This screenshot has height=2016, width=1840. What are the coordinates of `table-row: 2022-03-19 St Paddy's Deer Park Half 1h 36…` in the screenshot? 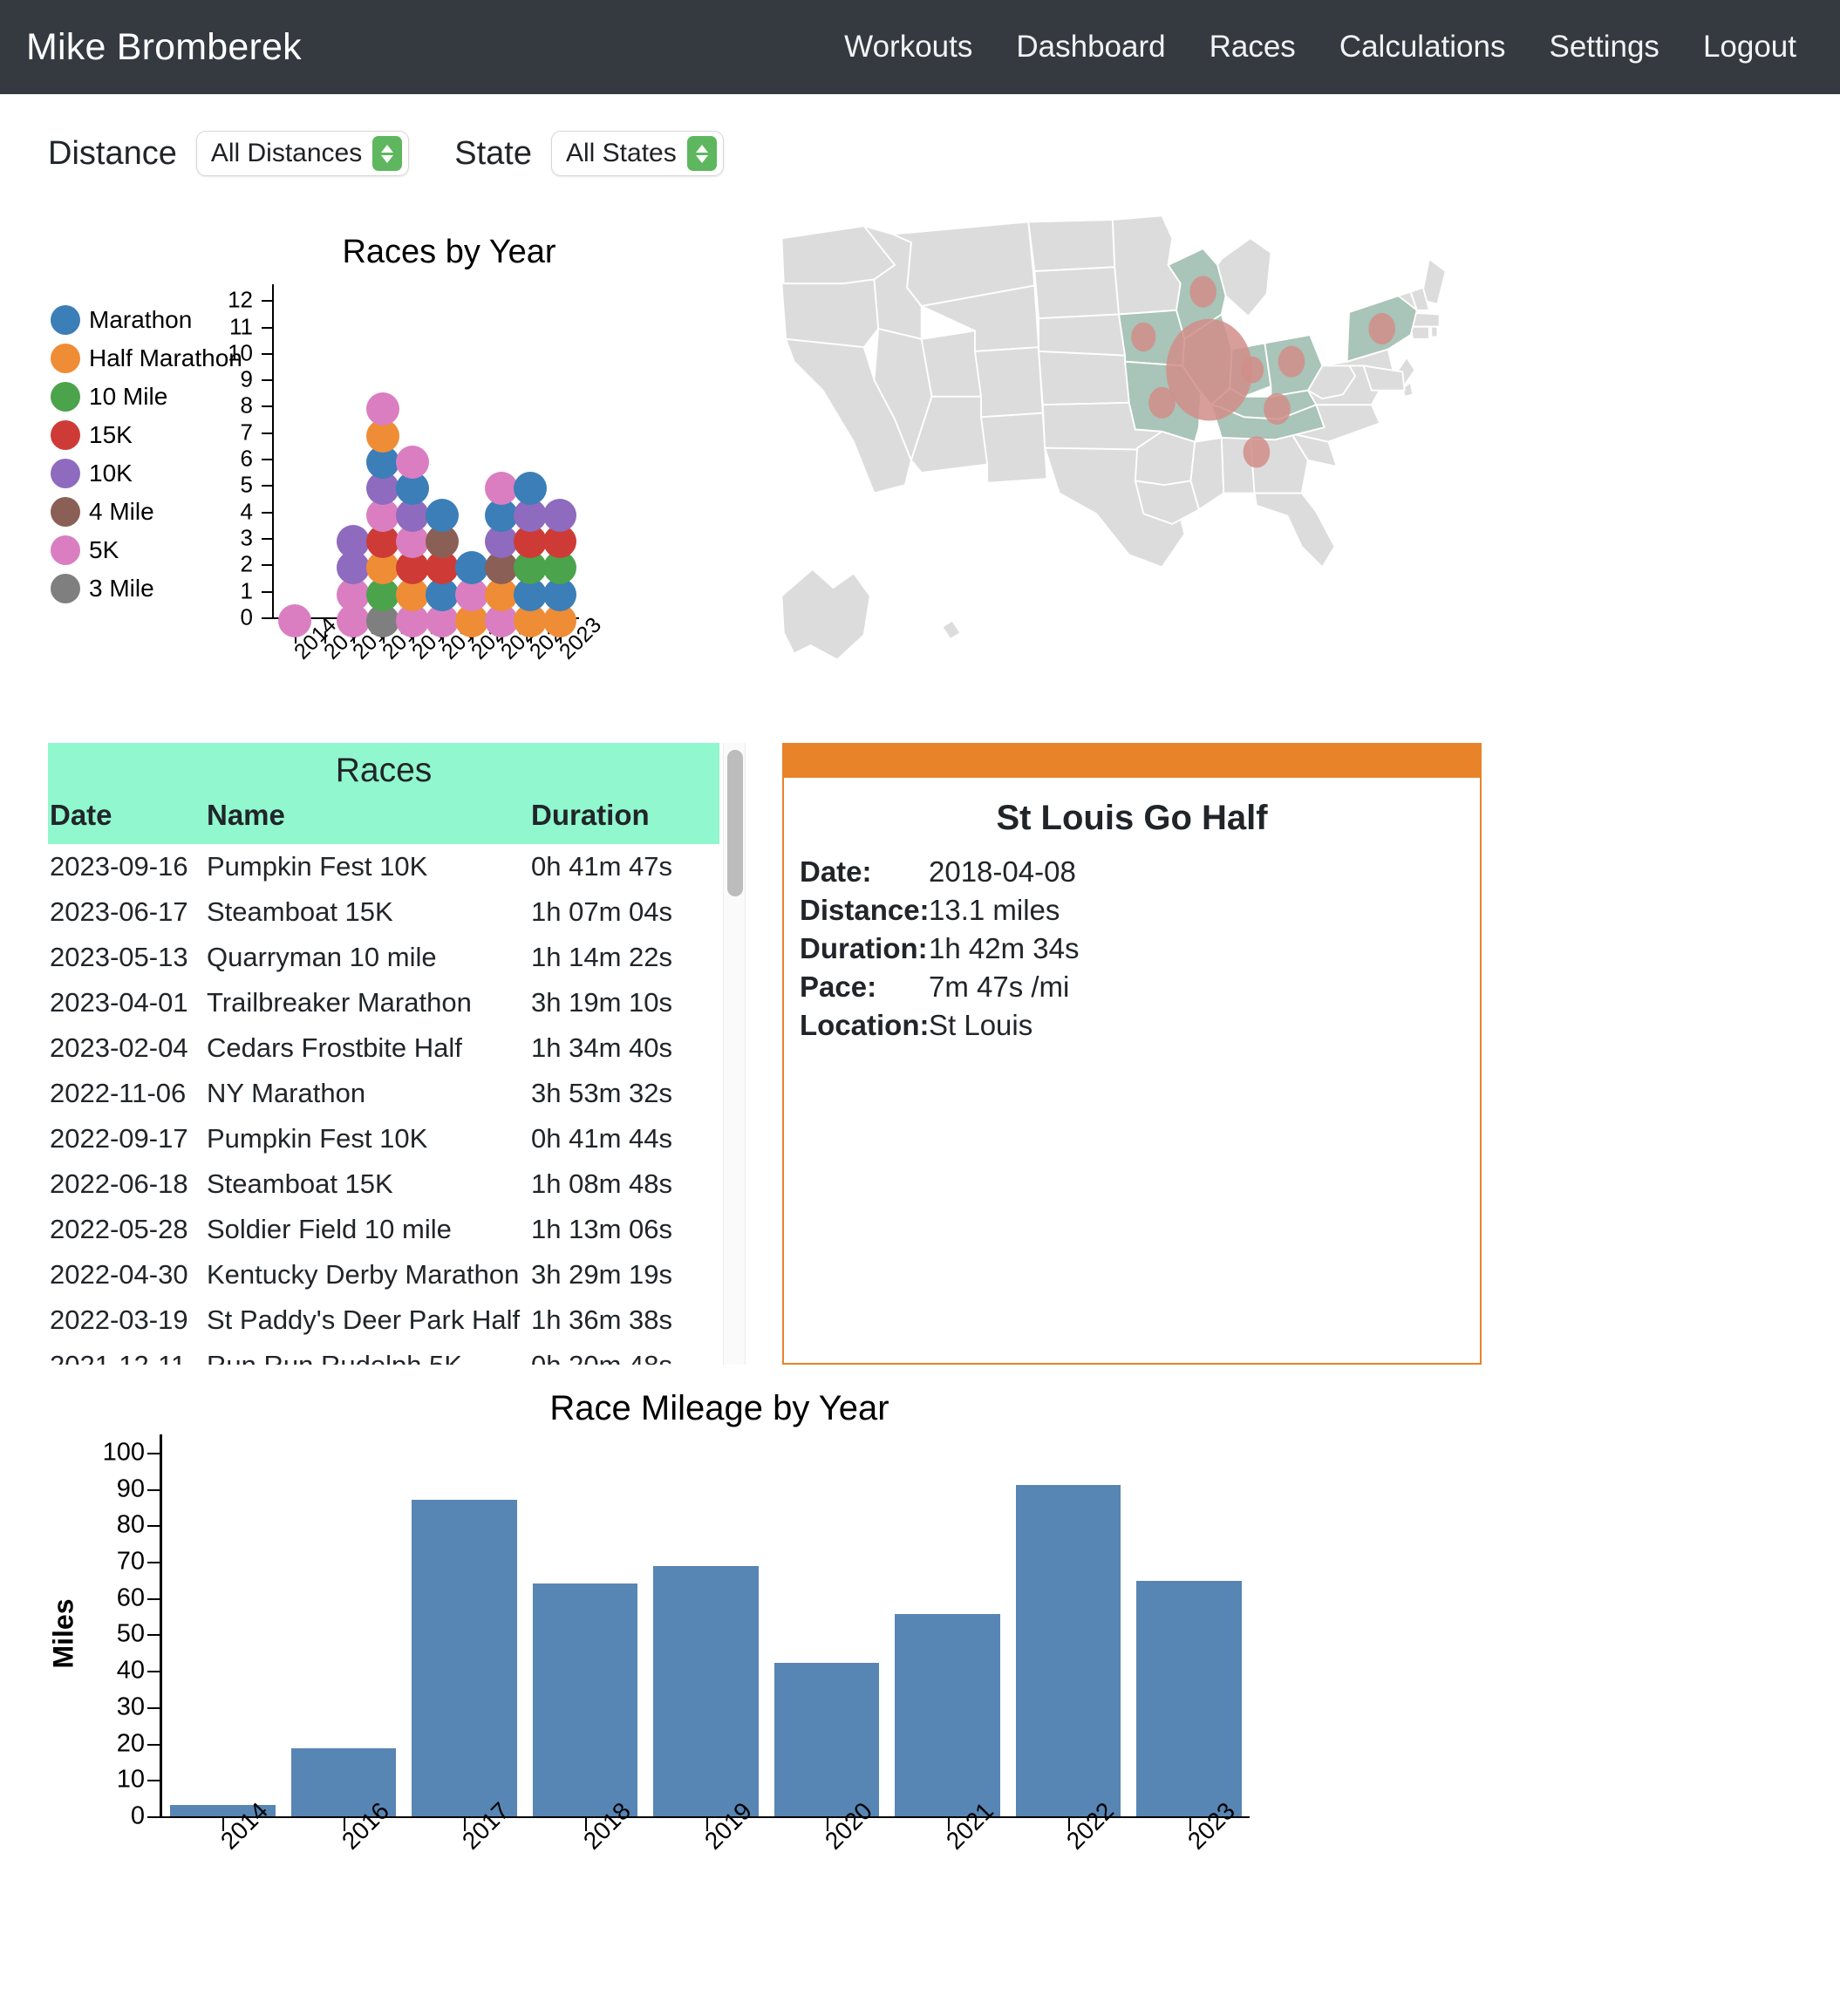 It's located at (384, 1320).